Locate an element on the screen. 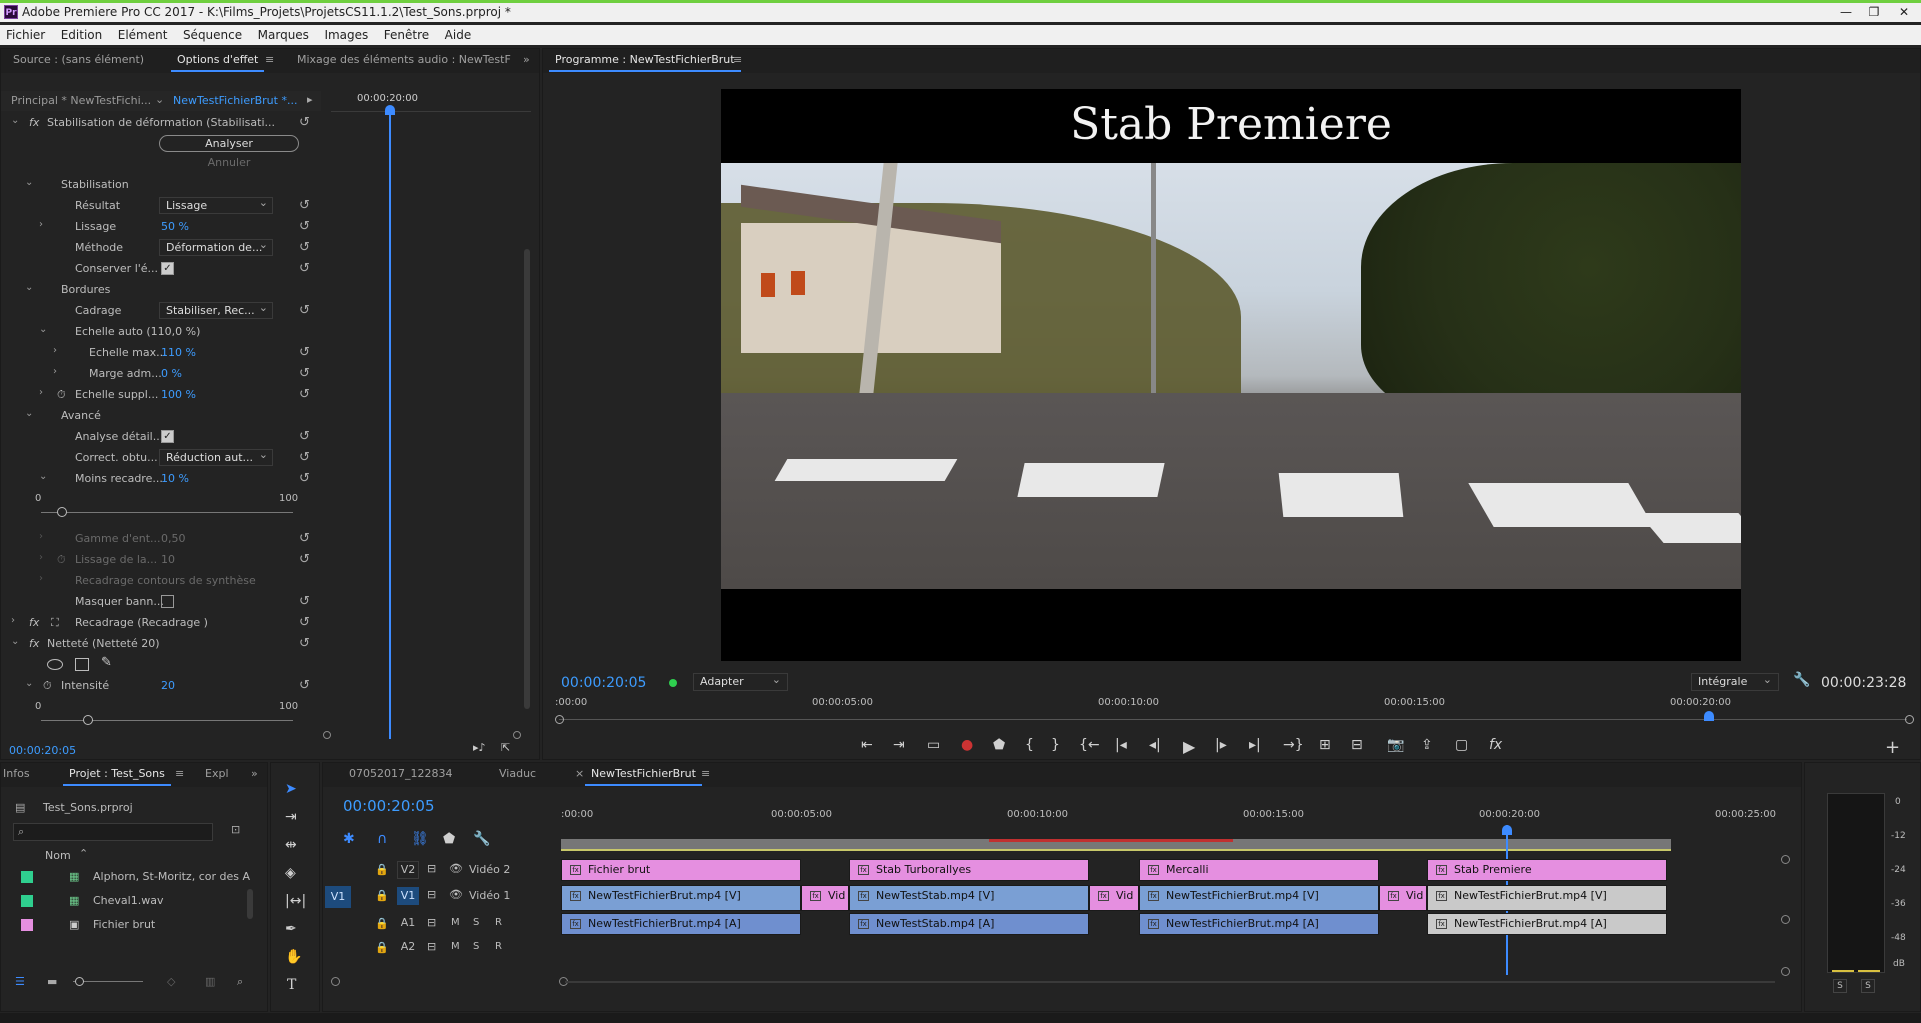  mark-in-icon: ⇤ is located at coordinates (867, 745).